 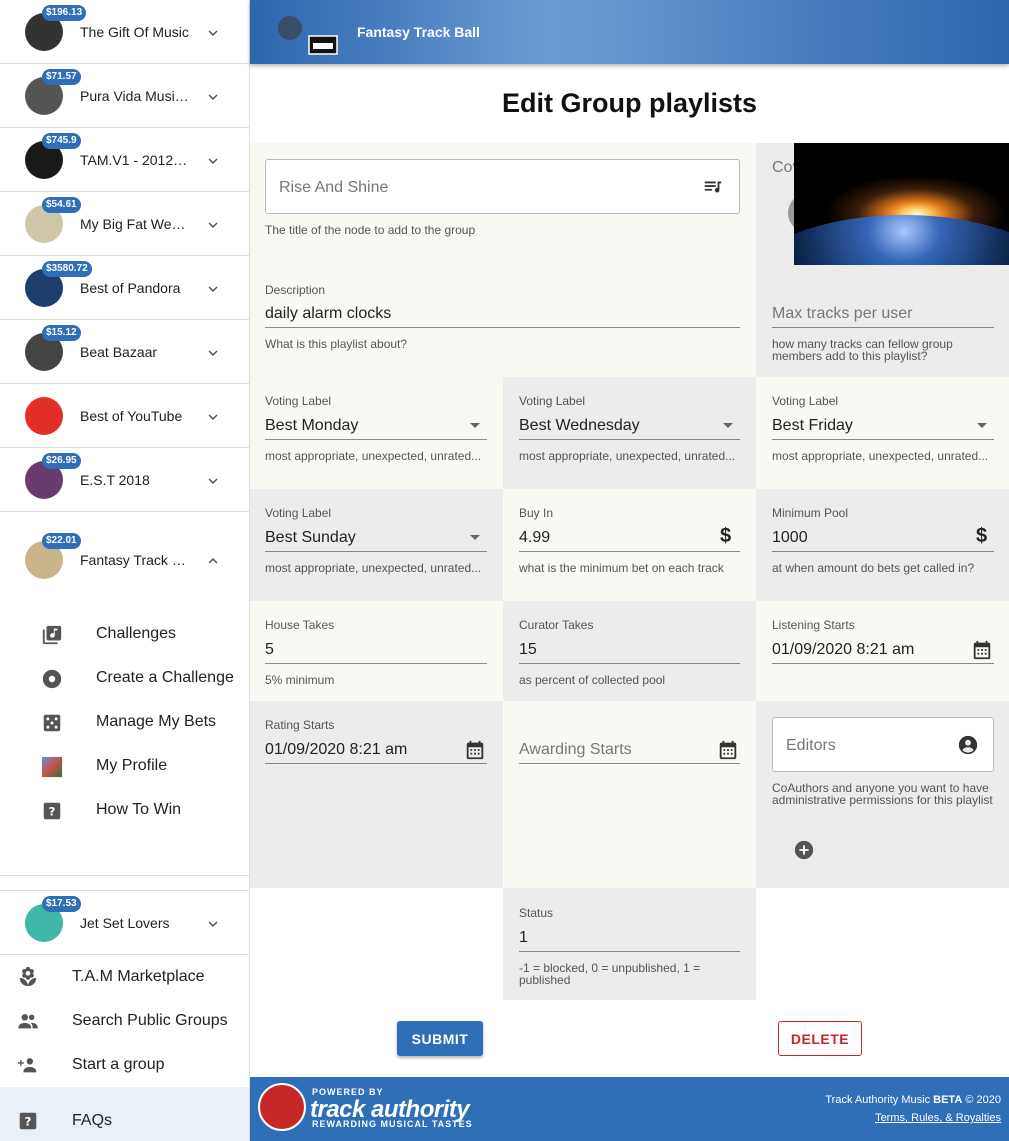 I want to click on sub-item-manage-bets: Manage My Bets, so click(x=124, y=722).